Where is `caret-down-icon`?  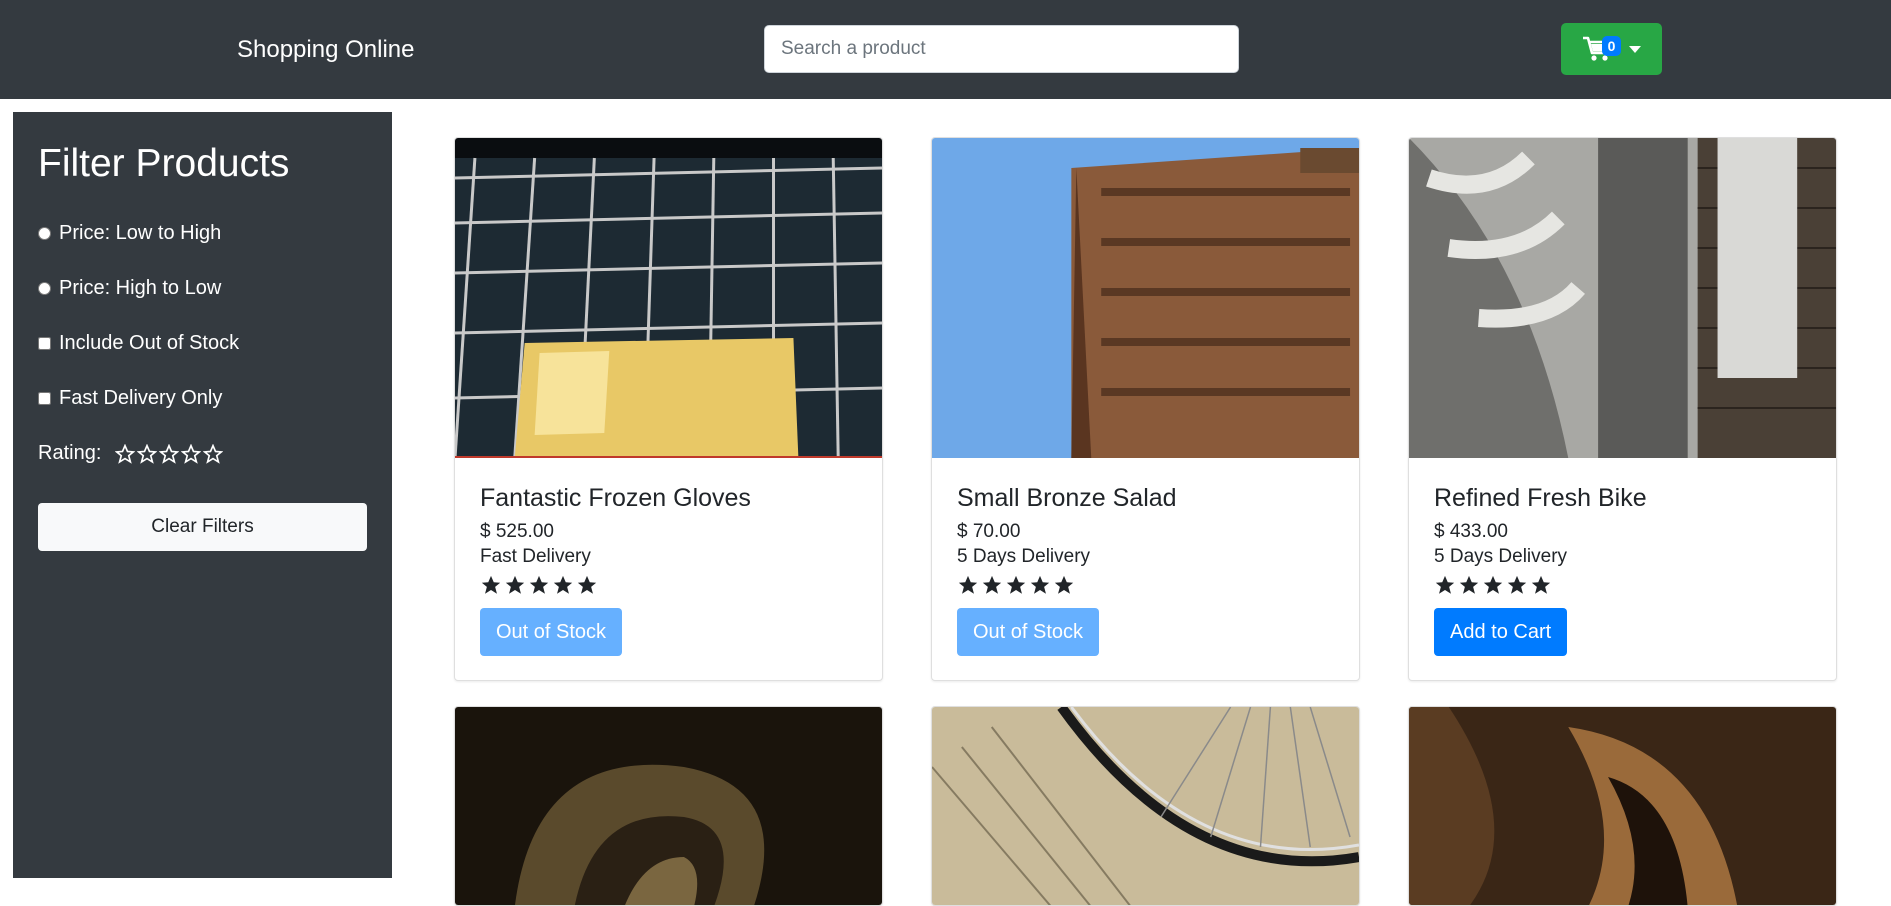 caret-down-icon is located at coordinates (1635, 49).